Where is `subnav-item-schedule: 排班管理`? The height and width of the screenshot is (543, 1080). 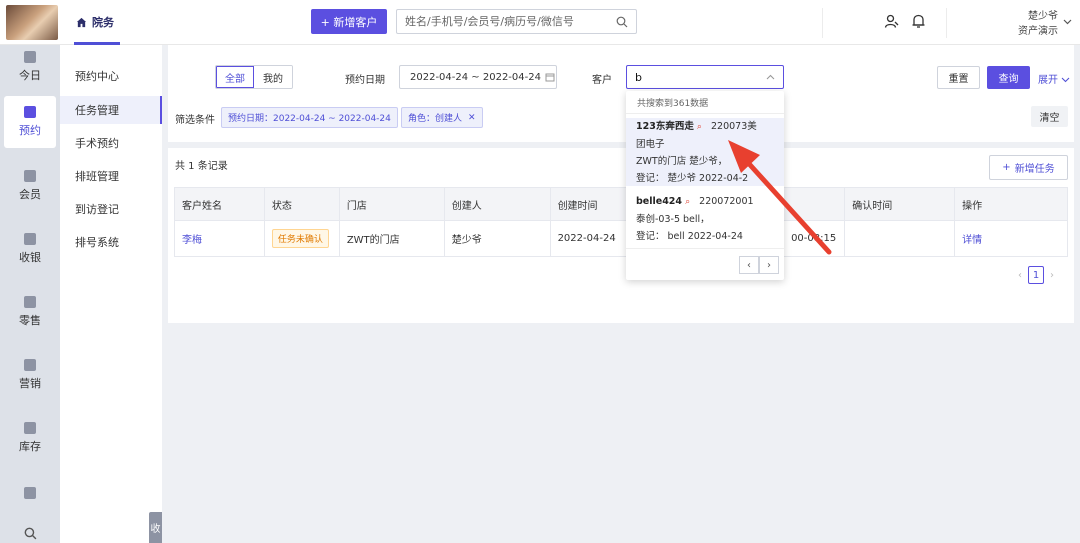
subnav-item-schedule: 排班管理 is located at coordinates (111, 176).